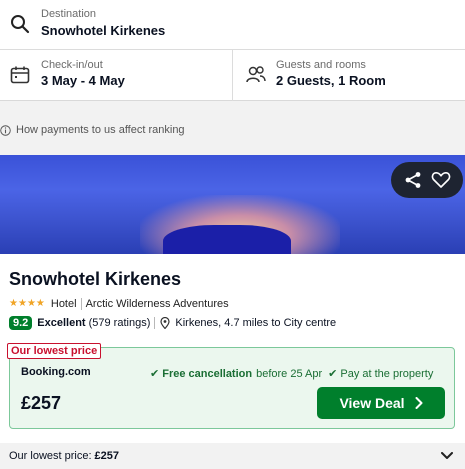  I want to click on hotel-location: Kirkenes, 4.7 miles to City centre, so click(256, 323).